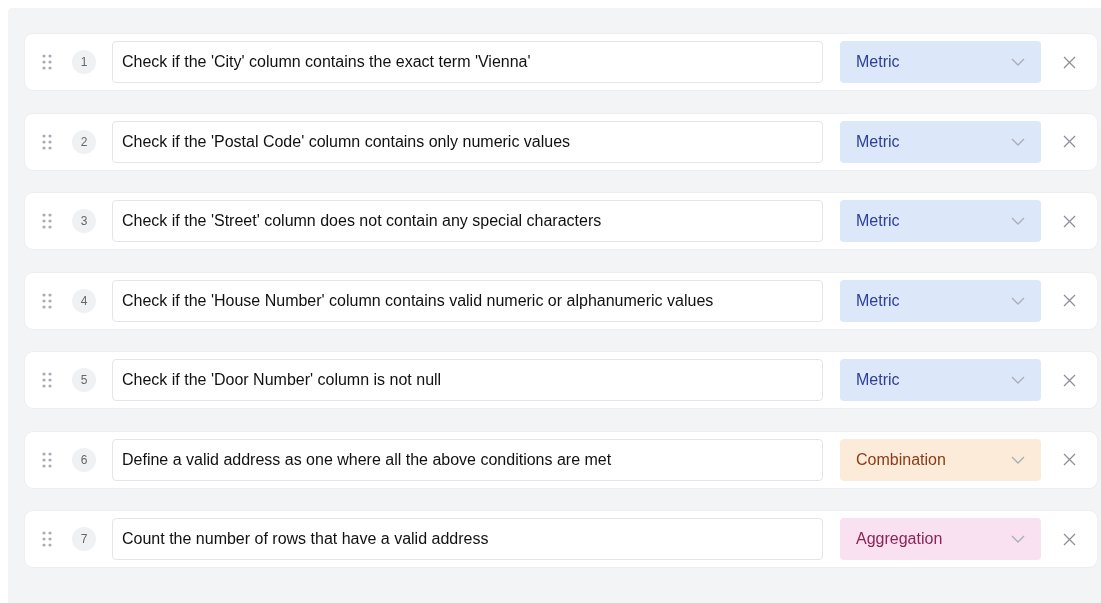  I want to click on step-input-field: Check if the 'Street' column does not contain any special characters, so click(467, 221).